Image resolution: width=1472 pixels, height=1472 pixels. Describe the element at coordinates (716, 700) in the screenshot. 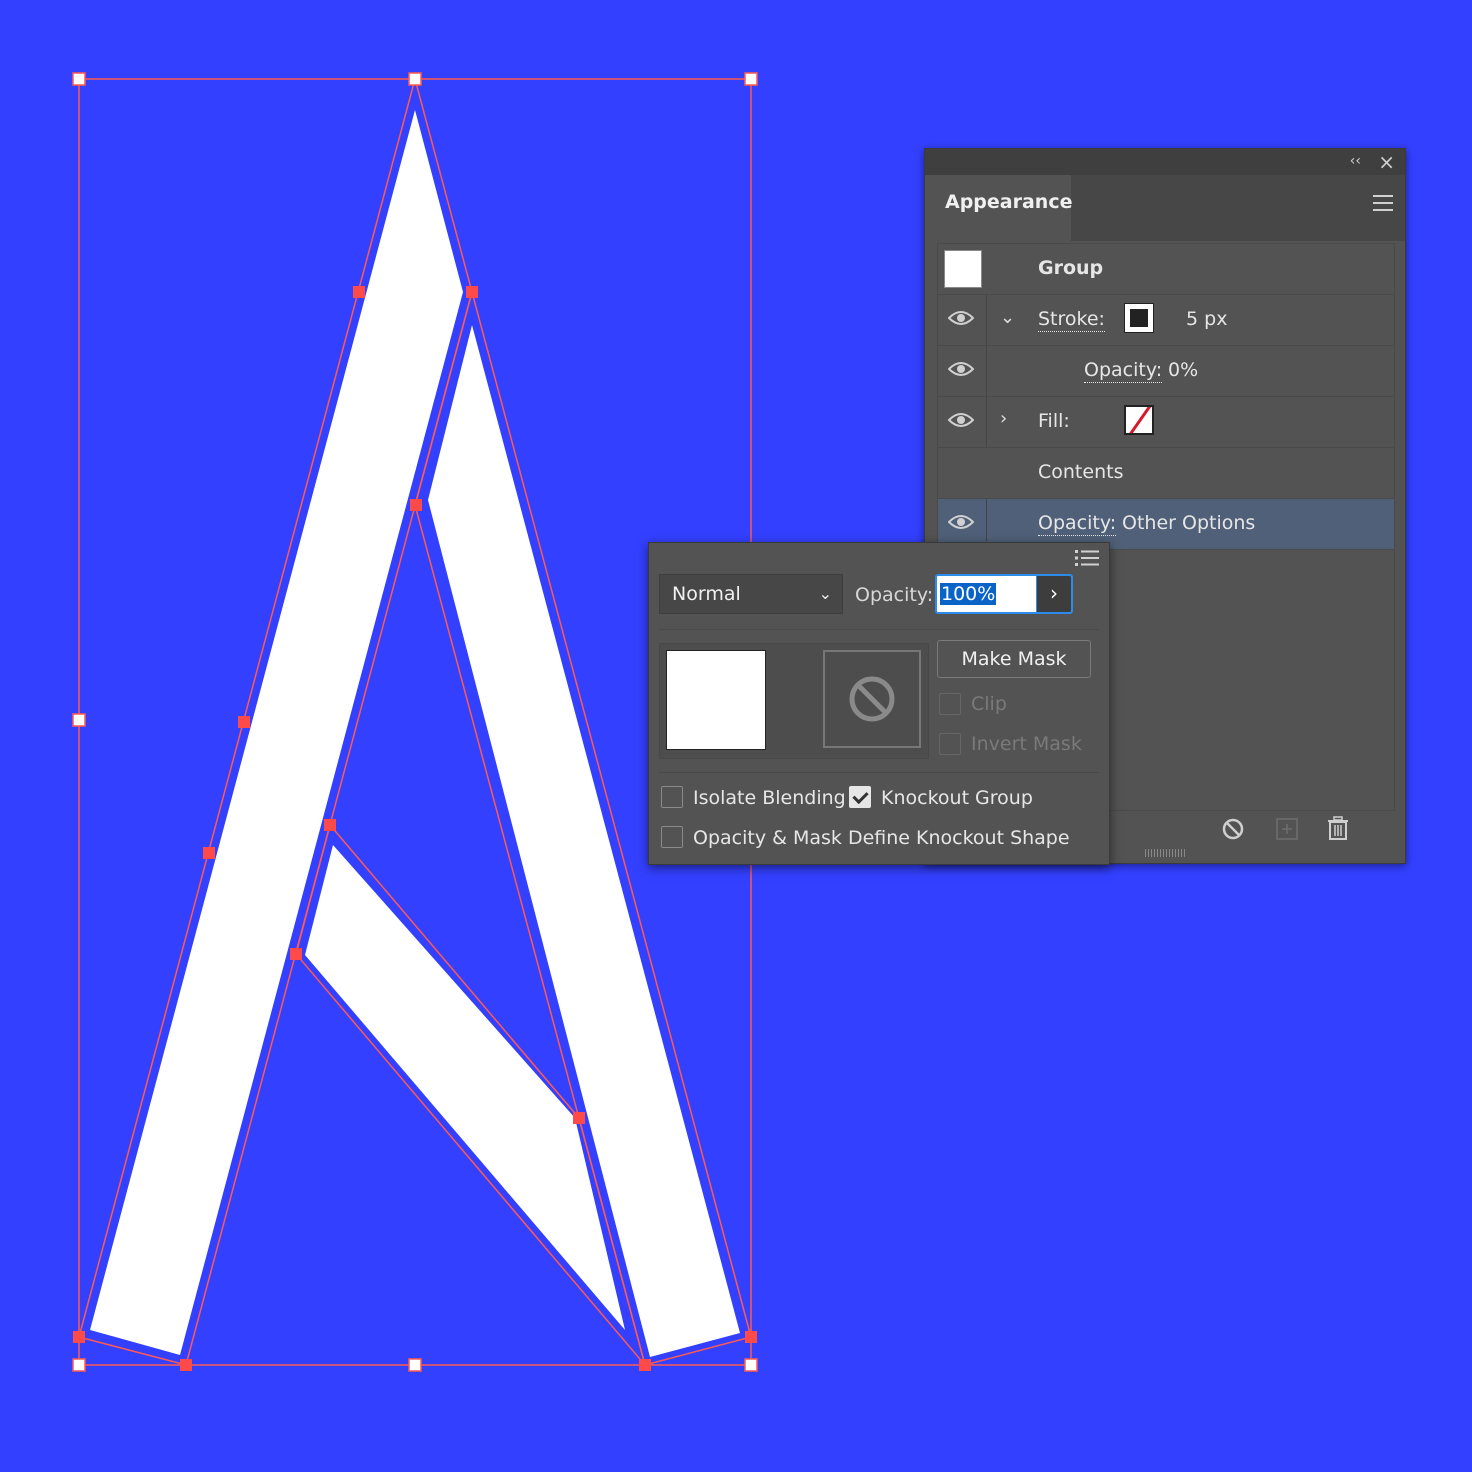

I see `object-thumbnail` at that location.